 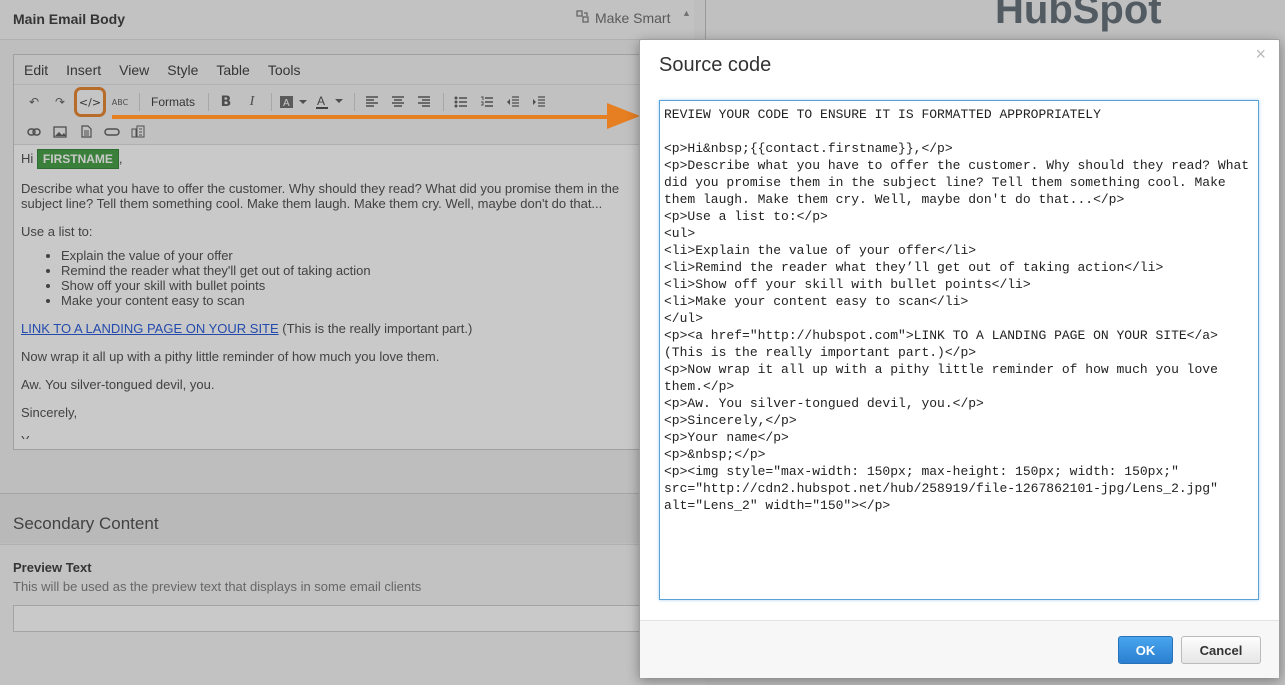 What do you see at coordinates (1221, 650) in the screenshot?
I see `cancel-button: Cancel` at bounding box center [1221, 650].